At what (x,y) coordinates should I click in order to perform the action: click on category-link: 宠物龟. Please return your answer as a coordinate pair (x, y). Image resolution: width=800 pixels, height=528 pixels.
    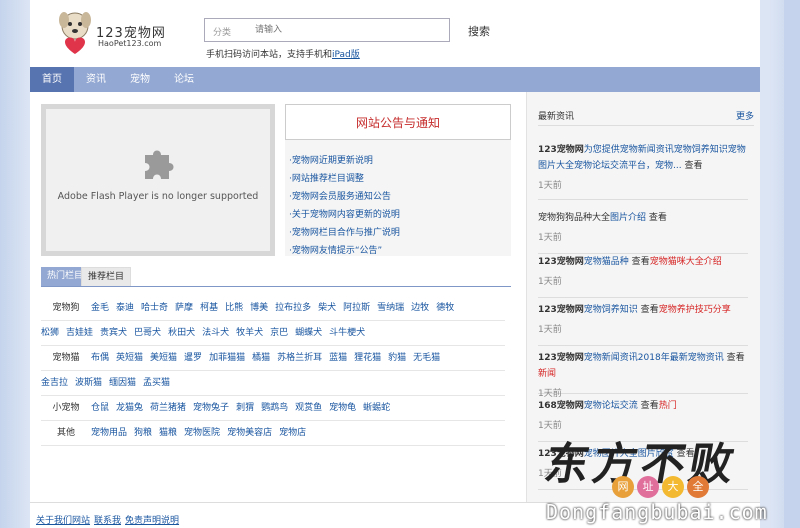
    Looking at the image, I should click on (342, 408).